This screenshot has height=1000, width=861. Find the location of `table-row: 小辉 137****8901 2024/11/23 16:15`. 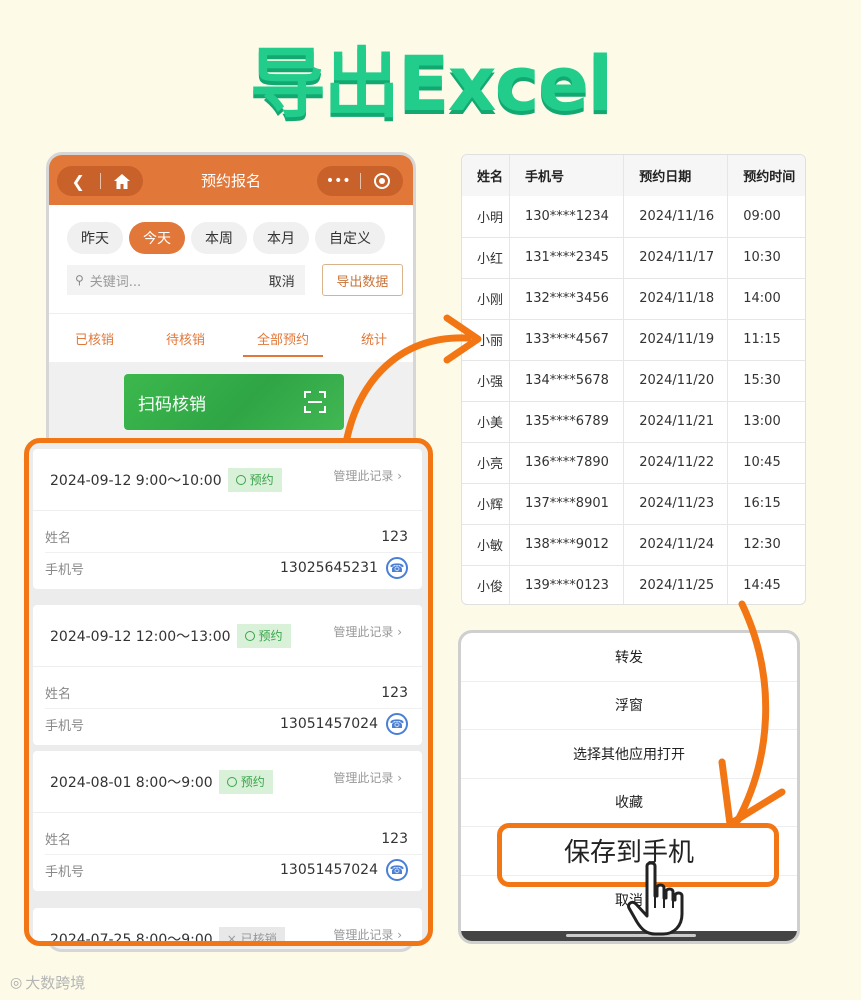

table-row: 小辉 137****8901 2024/11/23 16:15 is located at coordinates (633, 503).